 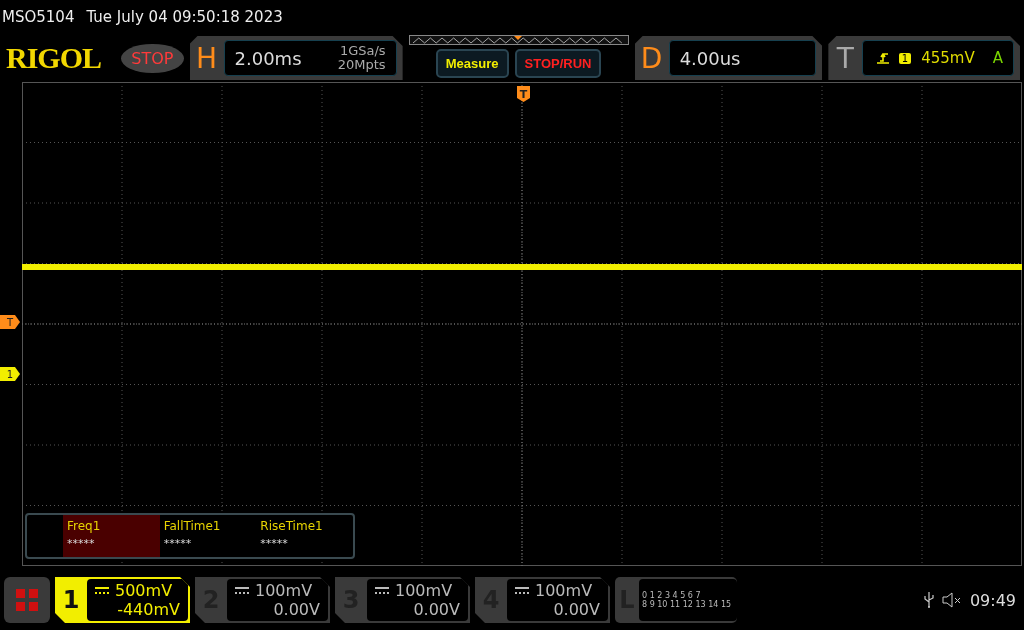 I want to click on channel-scale: 500mV, so click(x=144, y=590).